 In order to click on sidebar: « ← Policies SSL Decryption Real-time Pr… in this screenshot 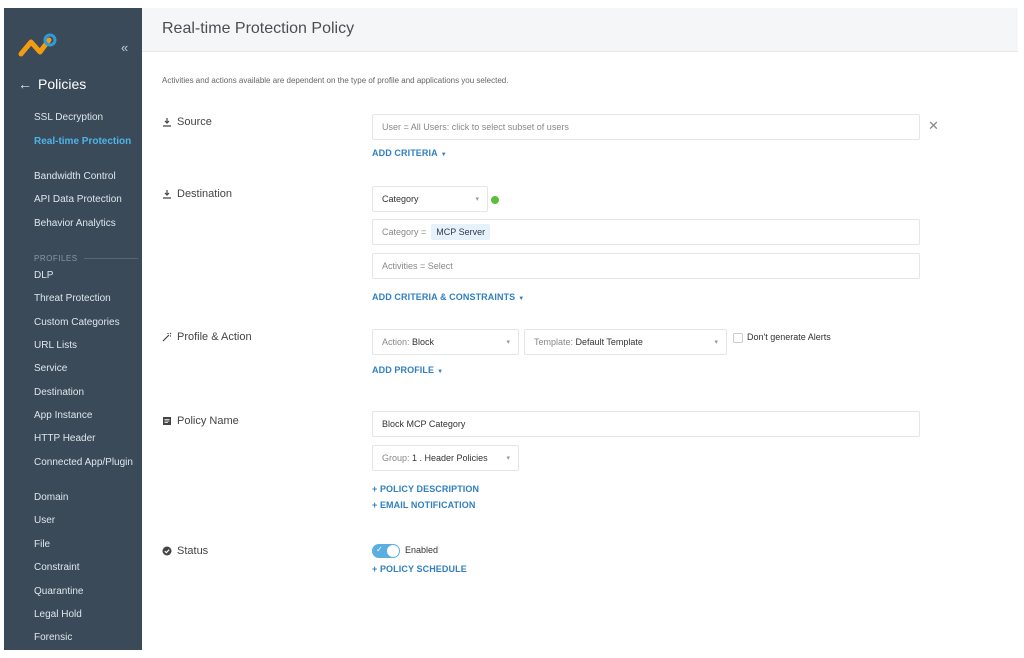, I will do `click(73, 329)`.